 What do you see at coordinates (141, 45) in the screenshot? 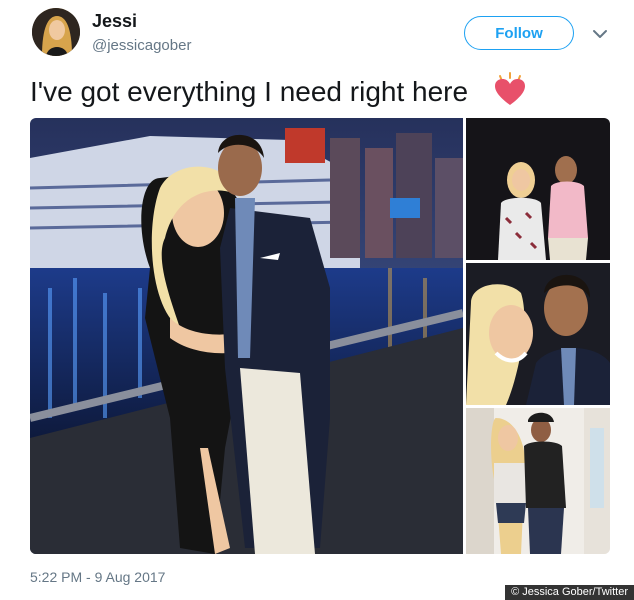
I see `user-handle: @jessicagober` at bounding box center [141, 45].